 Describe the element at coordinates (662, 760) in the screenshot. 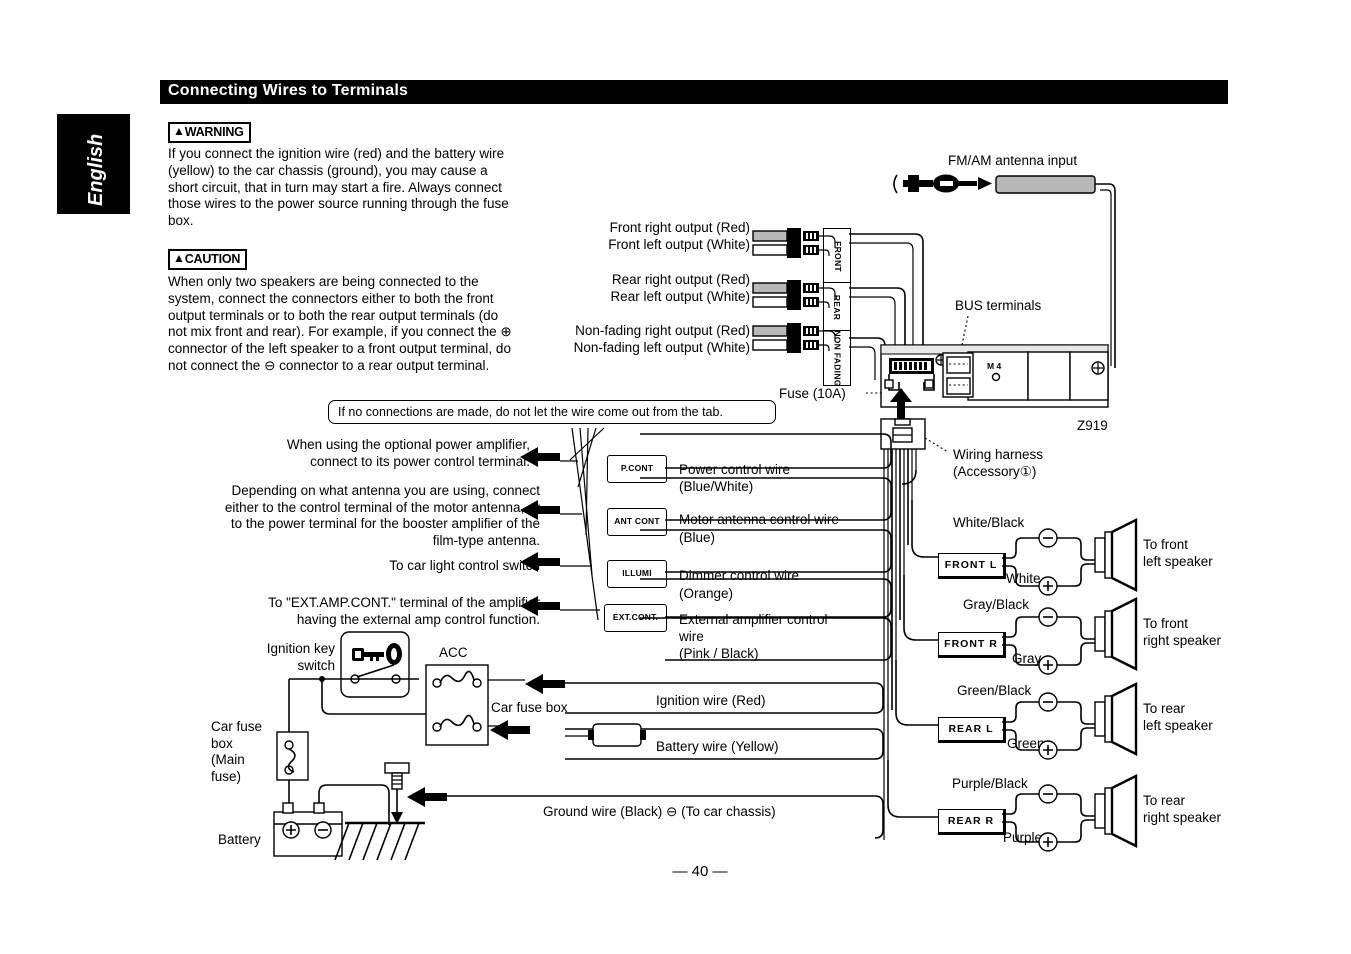

I see `power-wire-outlines` at that location.